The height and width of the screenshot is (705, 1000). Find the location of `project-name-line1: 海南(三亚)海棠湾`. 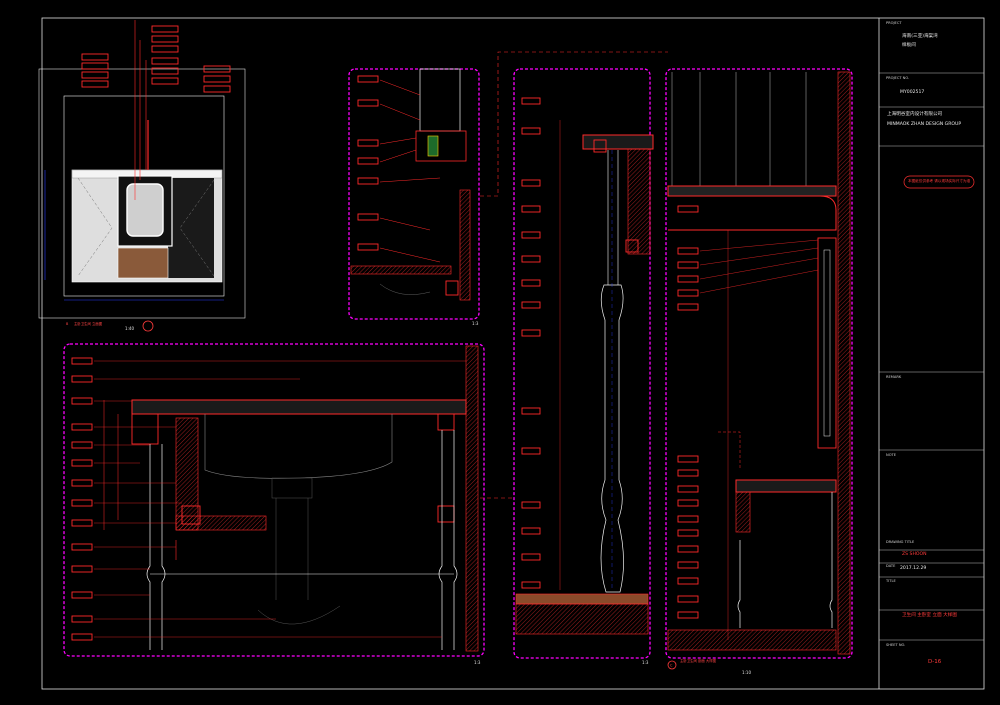

project-name-line1: 海南(三亚)海棠湾 is located at coordinates (920, 36).